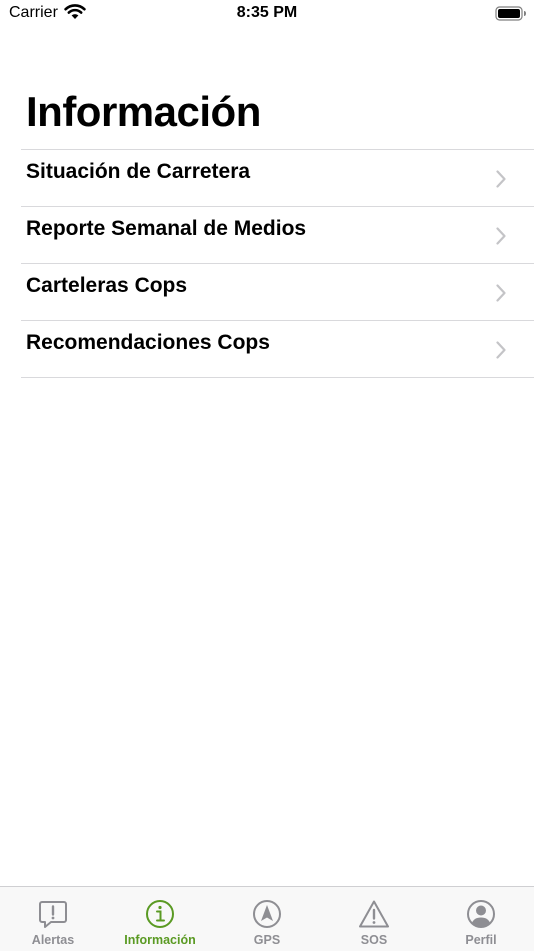 The image size is (534, 951). Describe the element at coordinates (160, 914) in the screenshot. I see `info-icon` at that location.